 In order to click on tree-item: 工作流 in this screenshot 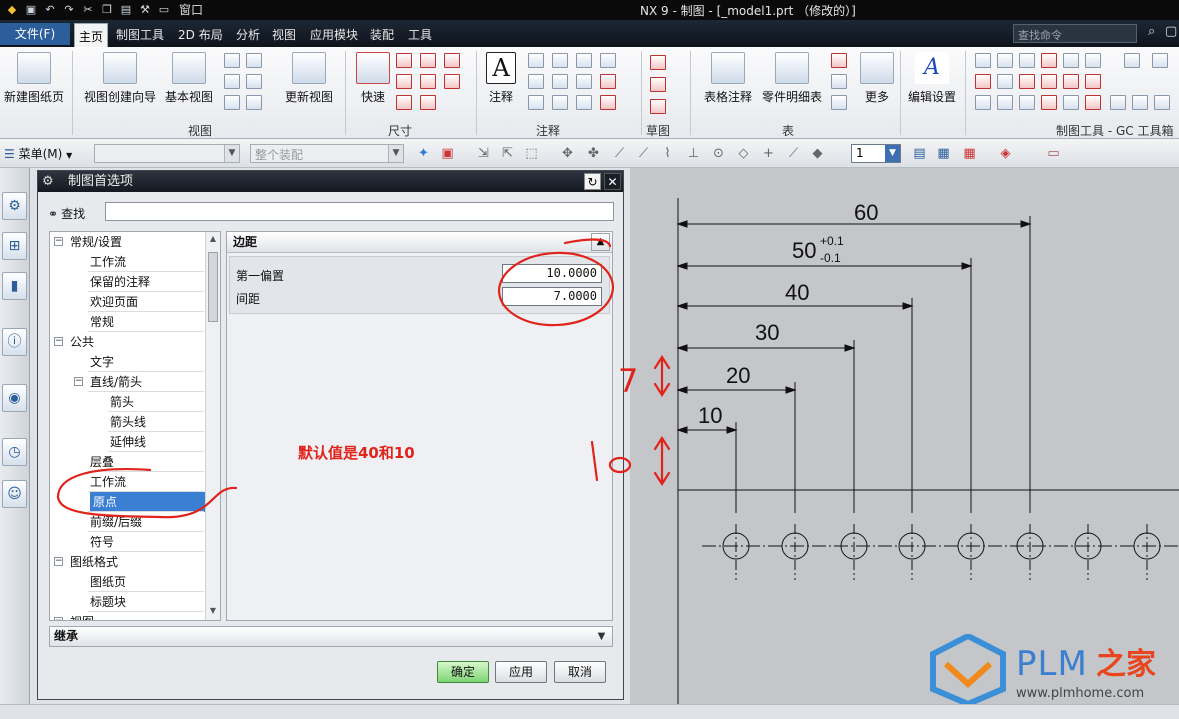, I will do `click(127, 262)`.